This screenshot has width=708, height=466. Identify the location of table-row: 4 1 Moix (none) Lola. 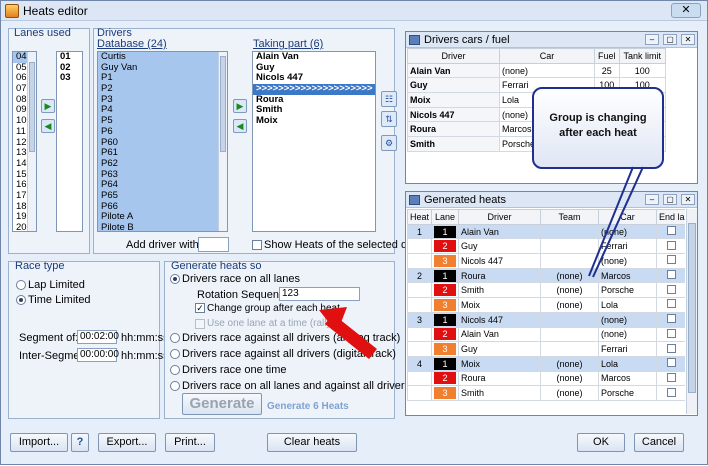
(546, 363).